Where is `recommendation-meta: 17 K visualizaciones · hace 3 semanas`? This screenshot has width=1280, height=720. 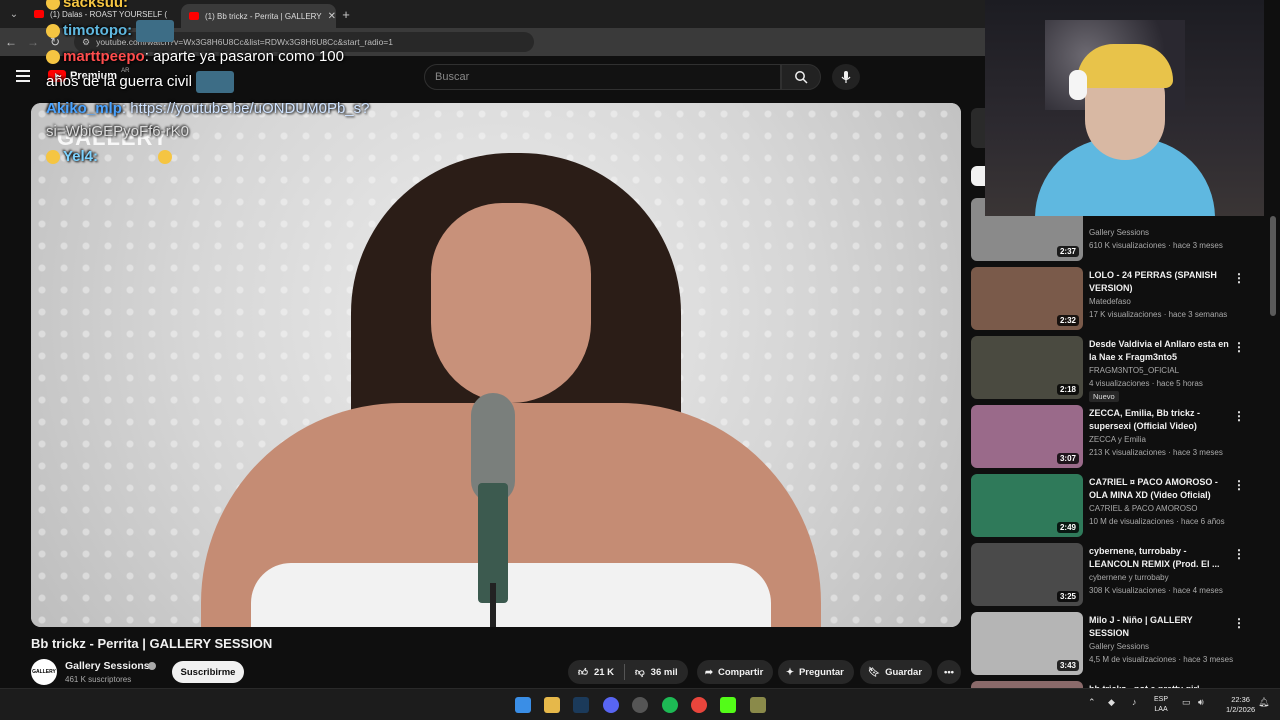
recommendation-meta: 17 K visualizaciones · hace 3 semanas is located at coordinates (1158, 314).